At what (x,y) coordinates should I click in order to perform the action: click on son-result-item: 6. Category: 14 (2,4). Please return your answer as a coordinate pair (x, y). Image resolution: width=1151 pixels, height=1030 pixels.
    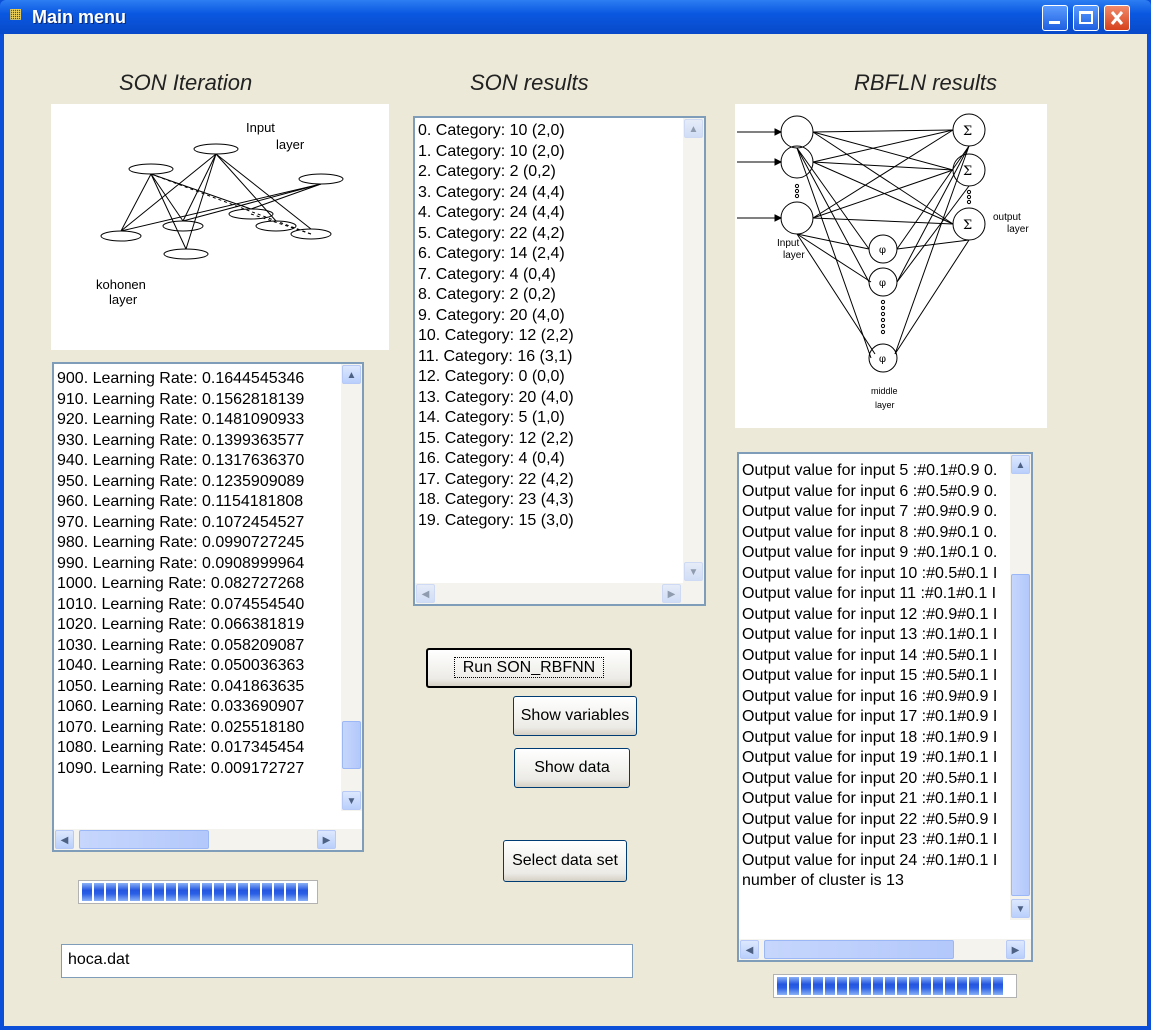
    Looking at the image, I should click on (549, 254).